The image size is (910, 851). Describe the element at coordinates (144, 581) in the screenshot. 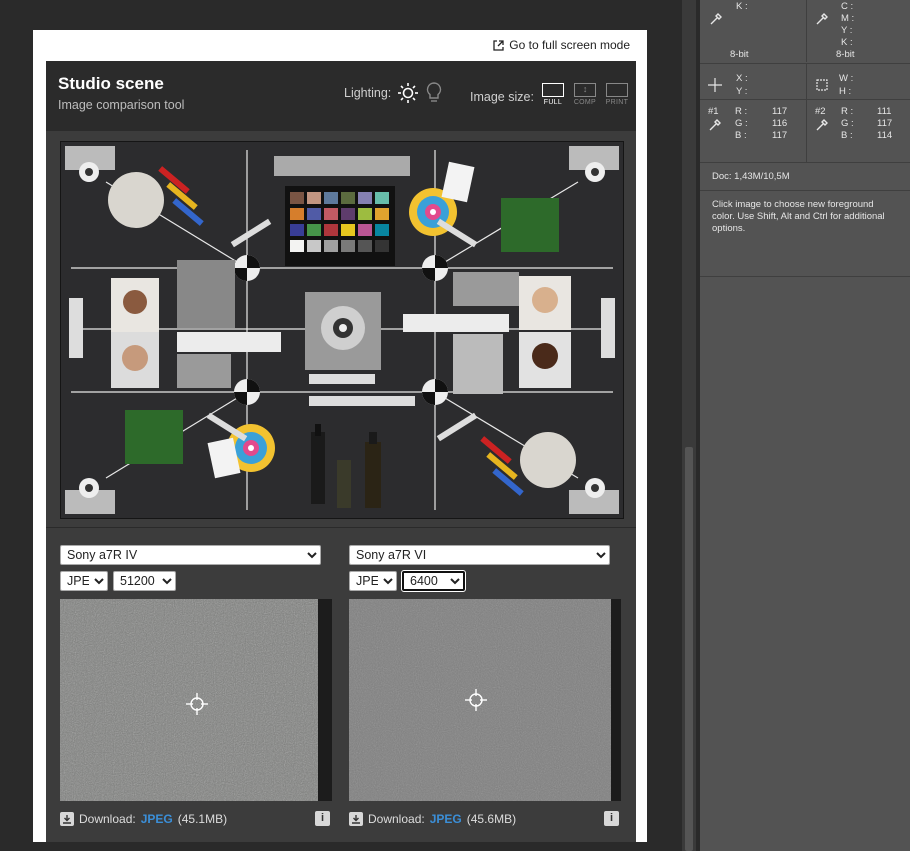

I see `left-iso-select: 51200` at that location.